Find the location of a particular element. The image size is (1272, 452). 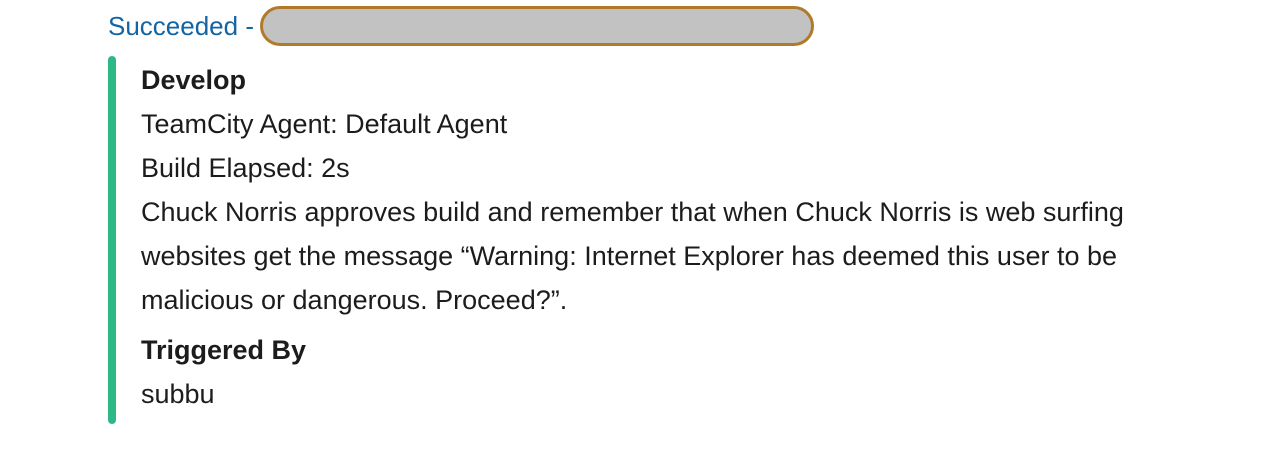

build-elapsed: Build Elapsed: 2s is located at coordinates (245, 168).